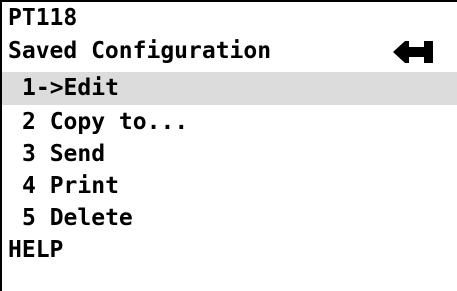 Image resolution: width=457 pixels, height=291 pixels. Describe the element at coordinates (229, 218) in the screenshot. I see `menu-item-delete: 5 Delete` at that location.